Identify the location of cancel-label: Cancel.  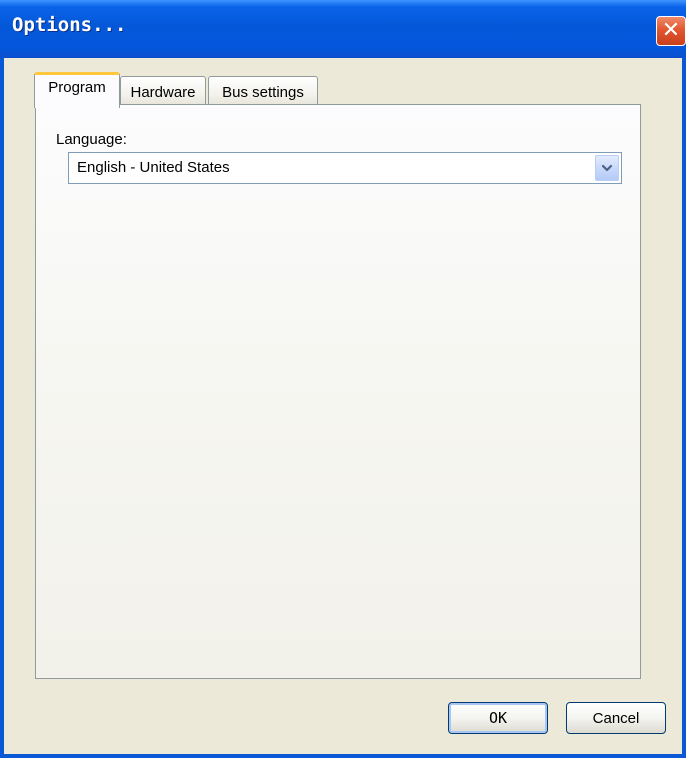
(616, 718).